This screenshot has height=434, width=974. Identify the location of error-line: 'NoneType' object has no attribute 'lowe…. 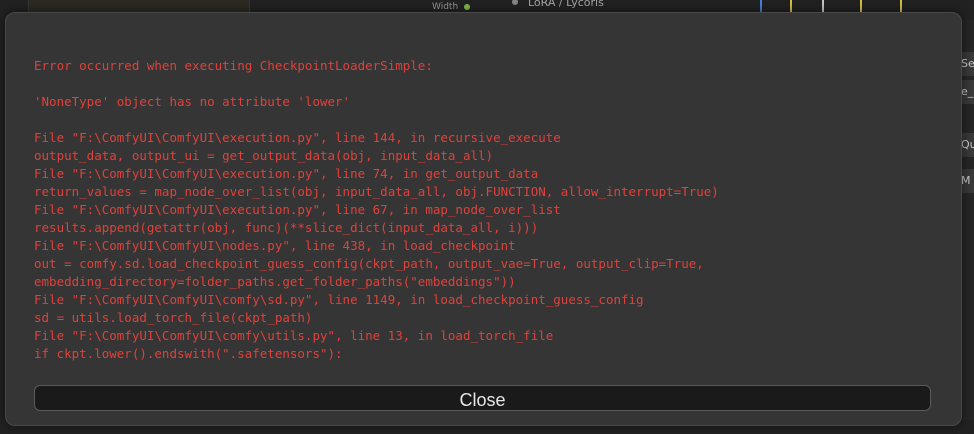
(192, 101).